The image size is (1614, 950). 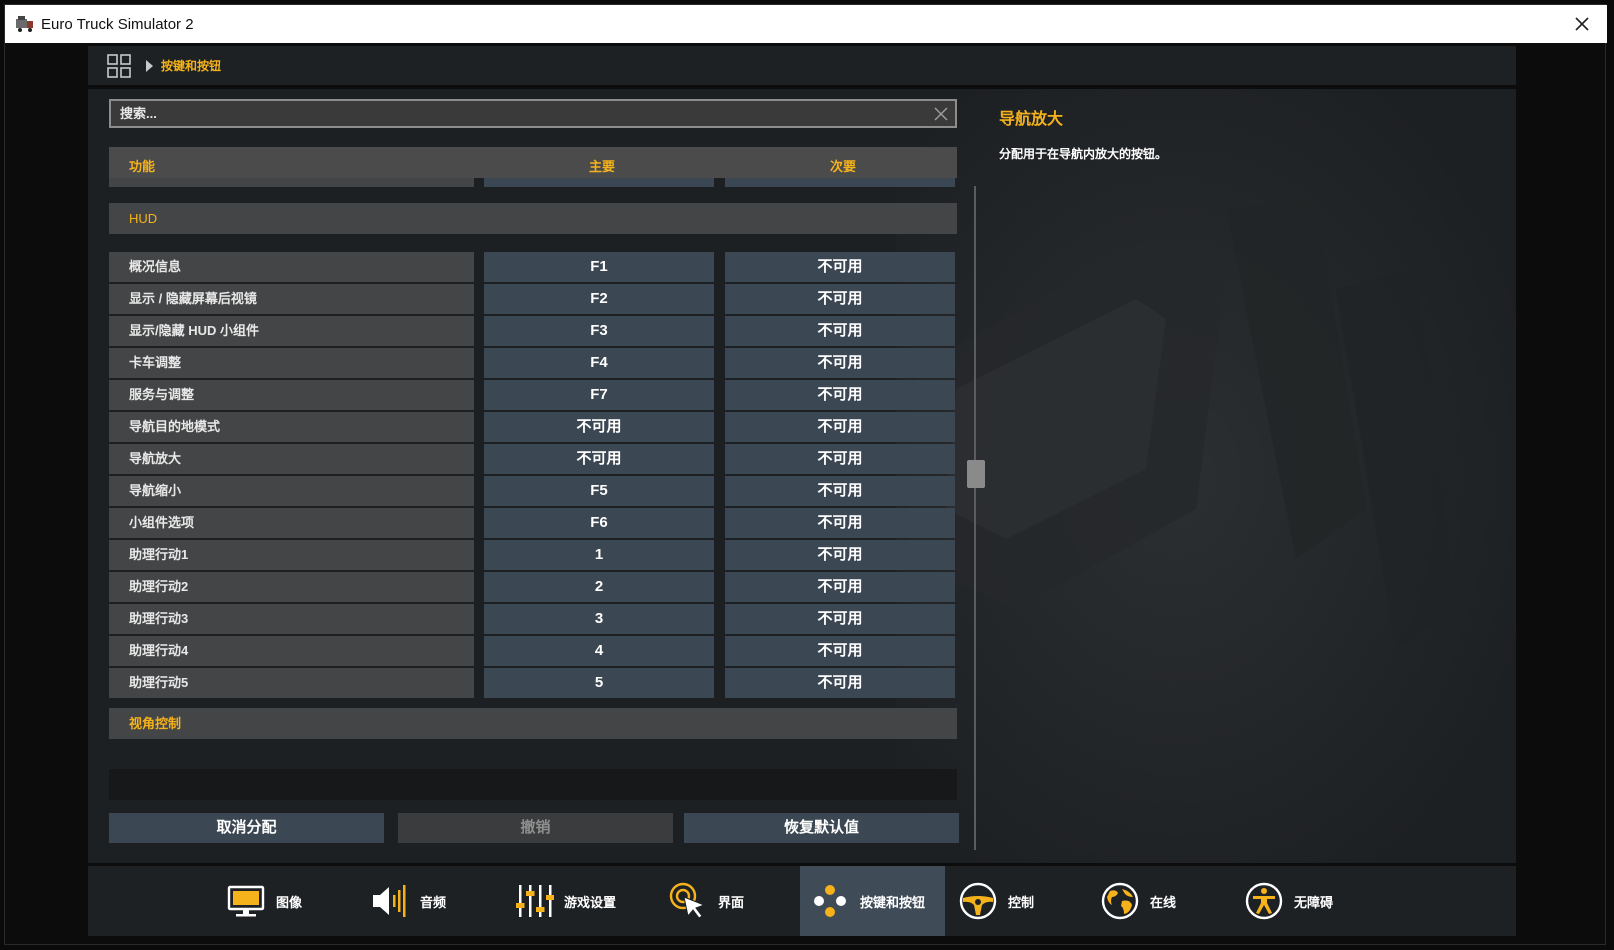 What do you see at coordinates (522, 113) in the screenshot?
I see `search-input` at bounding box center [522, 113].